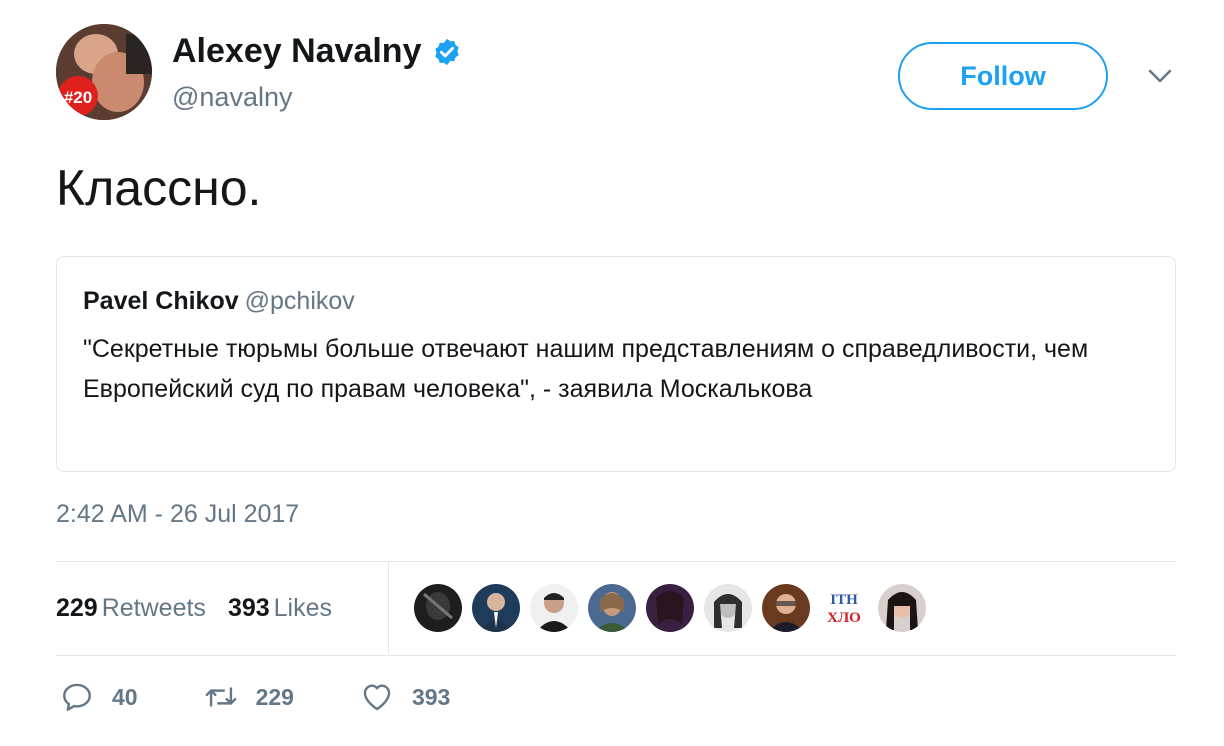  I want to click on tweet-timestamp: 2:42 AM - 26 Jul 2017, so click(177, 514).